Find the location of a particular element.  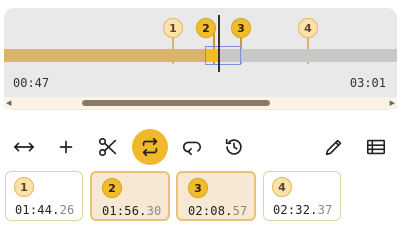

clock-history-icon is located at coordinates (233, 146).